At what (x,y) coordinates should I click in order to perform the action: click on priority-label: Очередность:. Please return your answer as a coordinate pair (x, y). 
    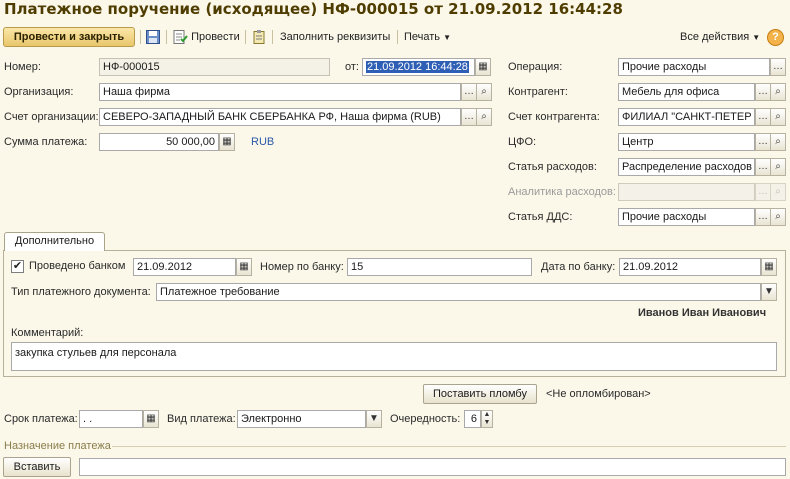
    Looking at the image, I should click on (425, 419).